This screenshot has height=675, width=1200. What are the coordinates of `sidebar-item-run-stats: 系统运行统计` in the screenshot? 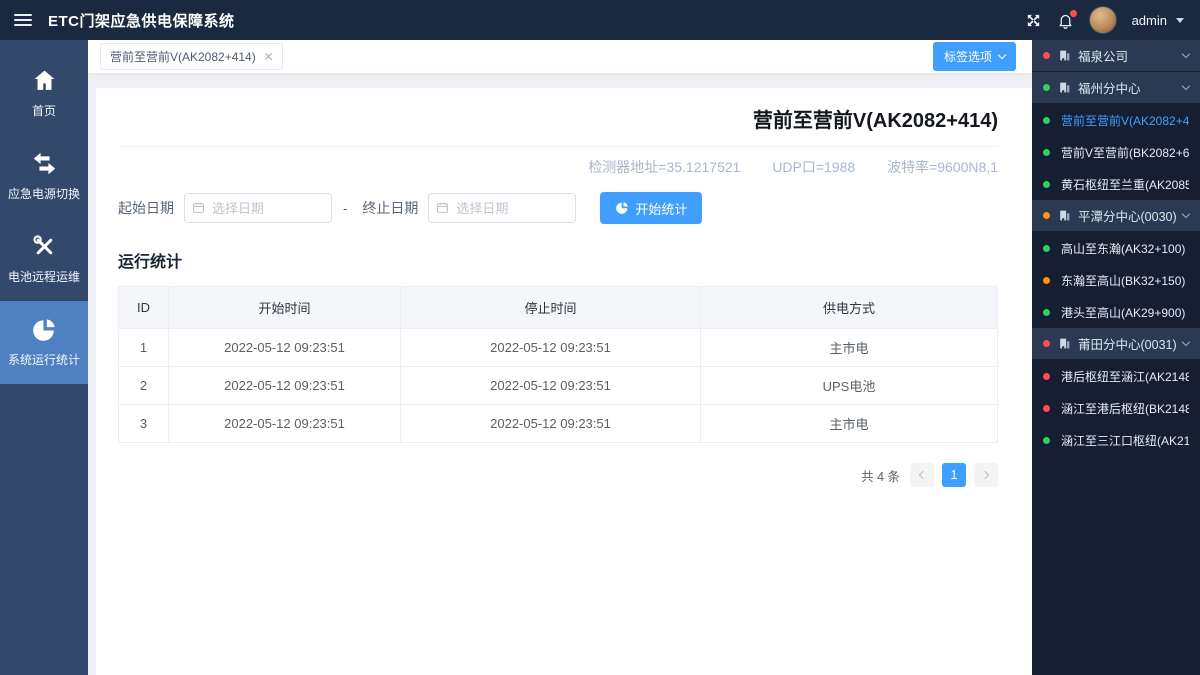 It's located at (44, 342).